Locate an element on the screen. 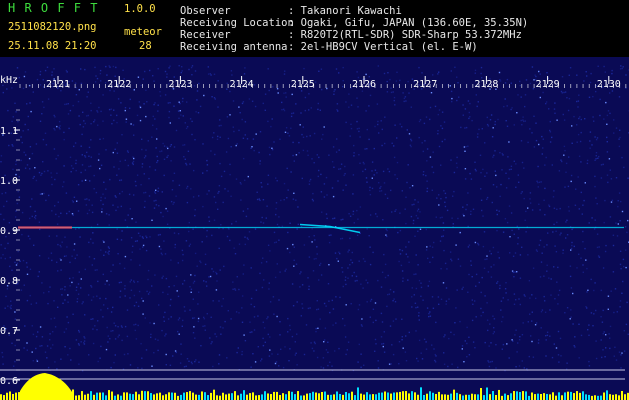 Image resolution: width=629 pixels, height=400 pixels. receiver-value: : R820T2(RTL-SDR) SDR-Sharp 53.372MHz is located at coordinates (405, 35).